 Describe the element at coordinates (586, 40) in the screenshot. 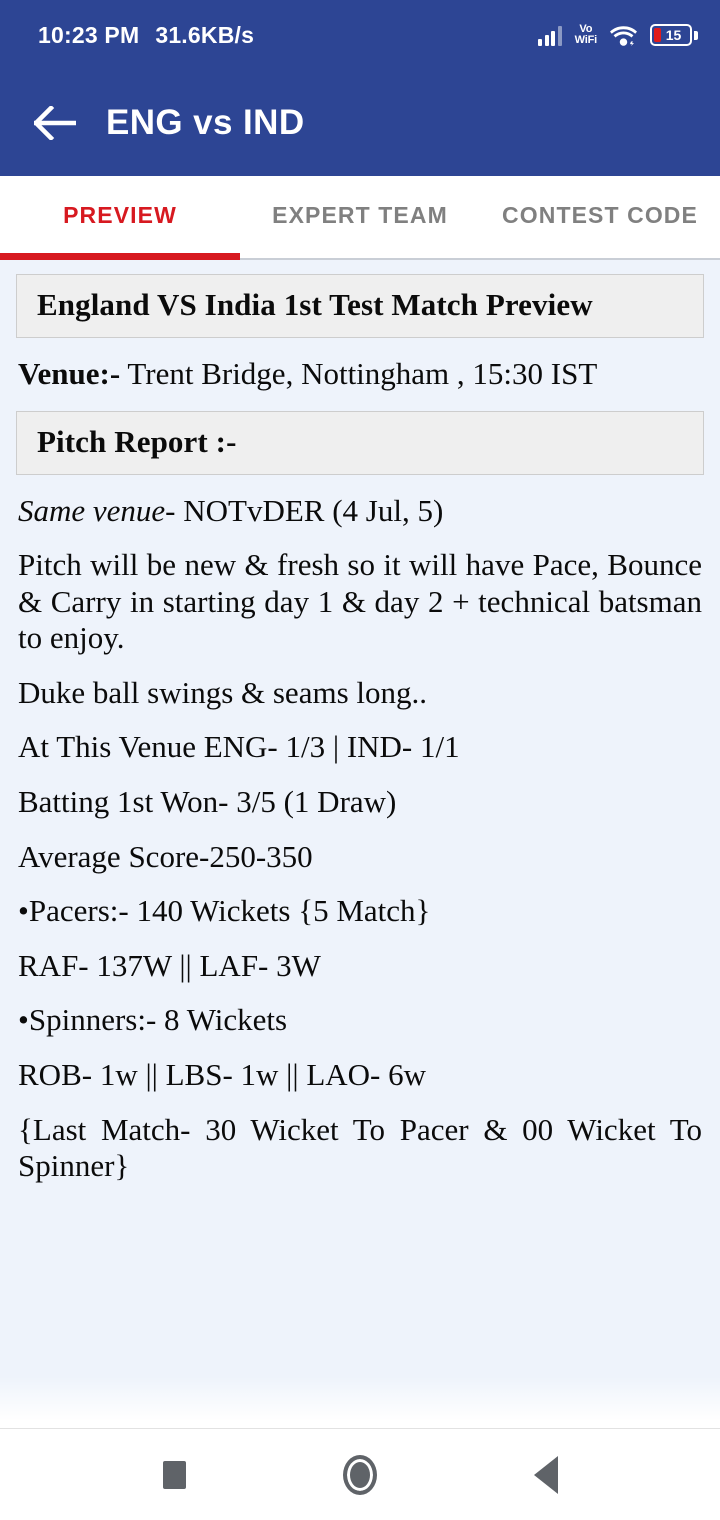

I see `vowifi-line-2: WiFi` at that location.